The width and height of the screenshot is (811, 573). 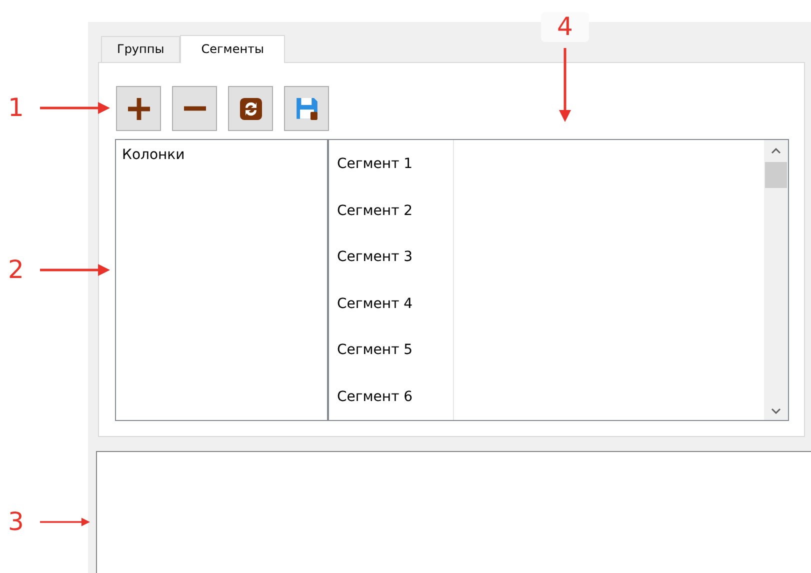 I want to click on refresh-icon, so click(x=251, y=109).